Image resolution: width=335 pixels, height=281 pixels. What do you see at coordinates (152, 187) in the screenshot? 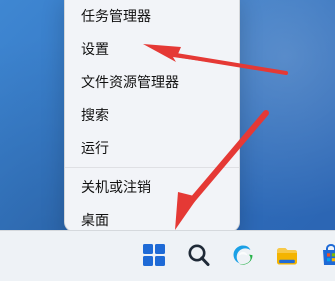
I see `menu-item-shutdown-signout: 关机或注销` at bounding box center [152, 187].